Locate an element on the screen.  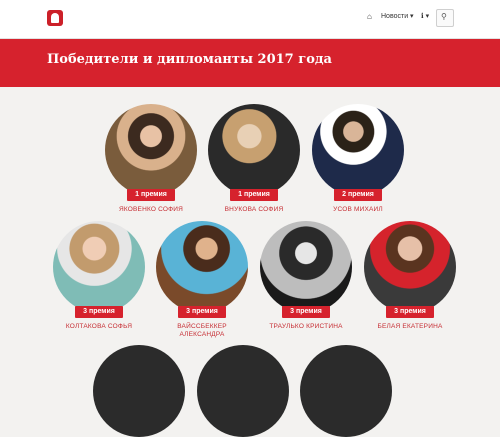
search-icon: ⚲ is located at coordinates (444, 16).